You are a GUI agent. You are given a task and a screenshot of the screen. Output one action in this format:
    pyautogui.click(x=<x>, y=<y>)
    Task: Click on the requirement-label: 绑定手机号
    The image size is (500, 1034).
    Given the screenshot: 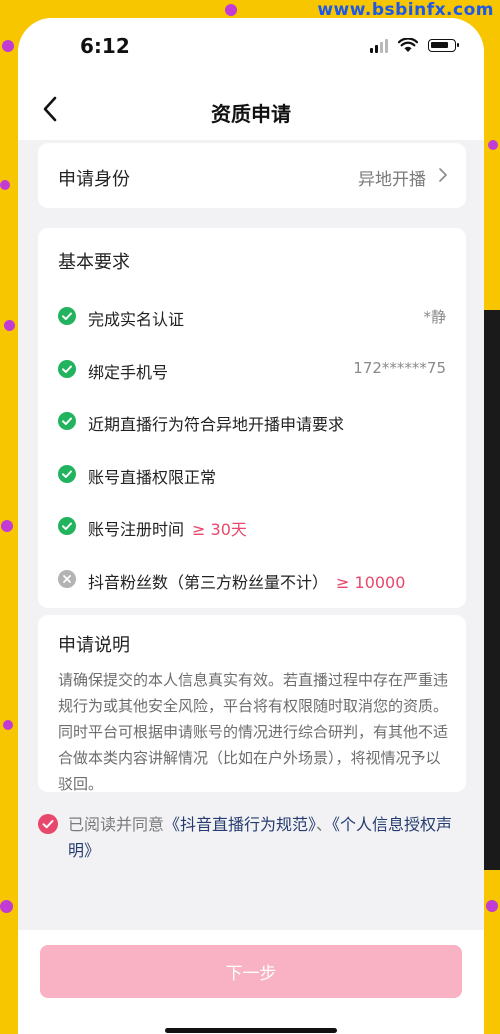 What is the action you would take?
    pyautogui.click(x=128, y=372)
    